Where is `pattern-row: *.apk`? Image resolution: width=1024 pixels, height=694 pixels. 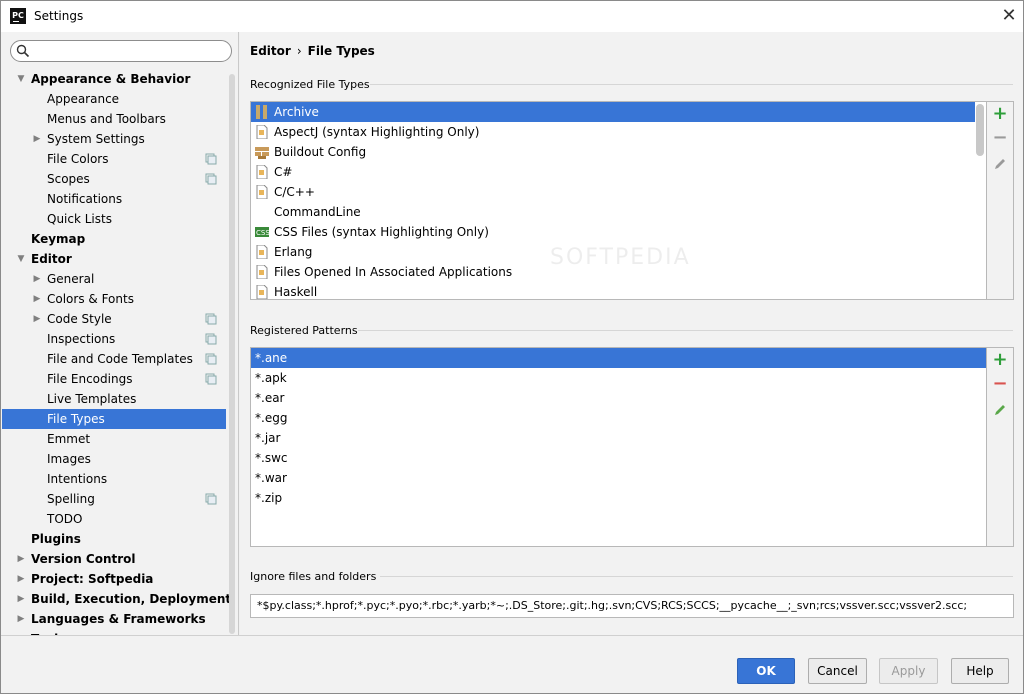 pattern-row: *.apk is located at coordinates (618, 378).